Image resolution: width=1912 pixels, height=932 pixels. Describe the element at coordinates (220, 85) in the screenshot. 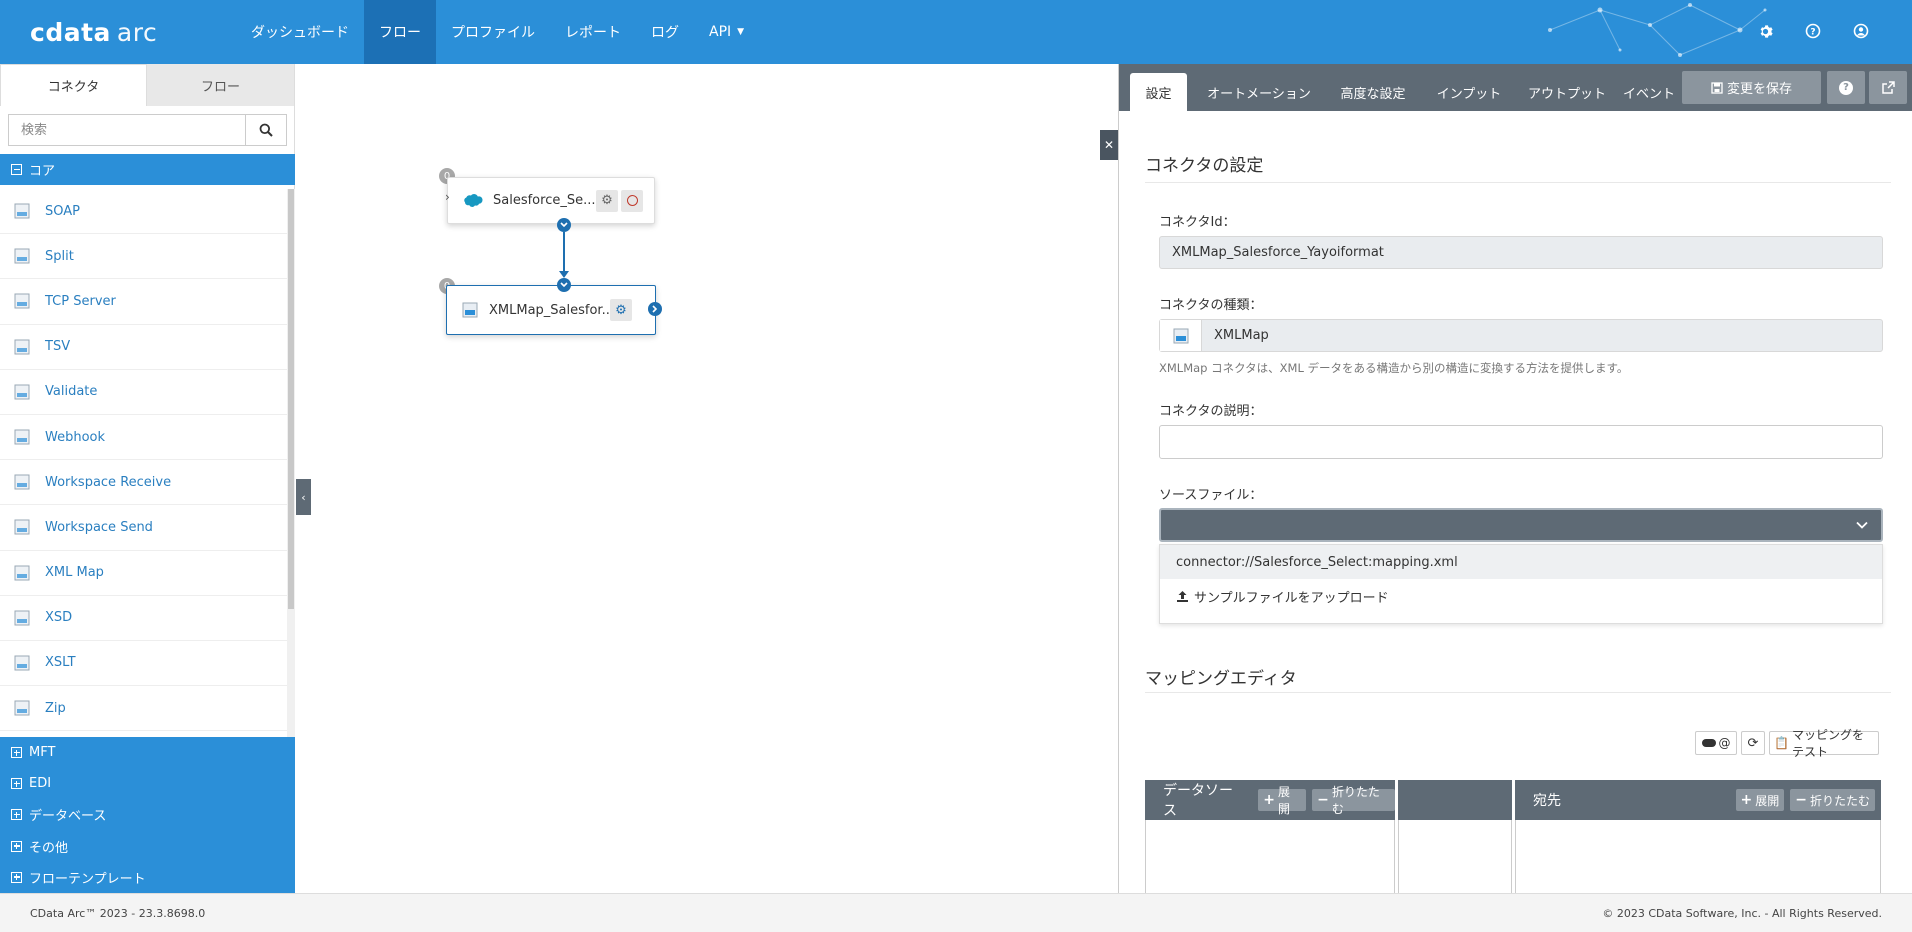

I see `tab-flows: フロー` at that location.